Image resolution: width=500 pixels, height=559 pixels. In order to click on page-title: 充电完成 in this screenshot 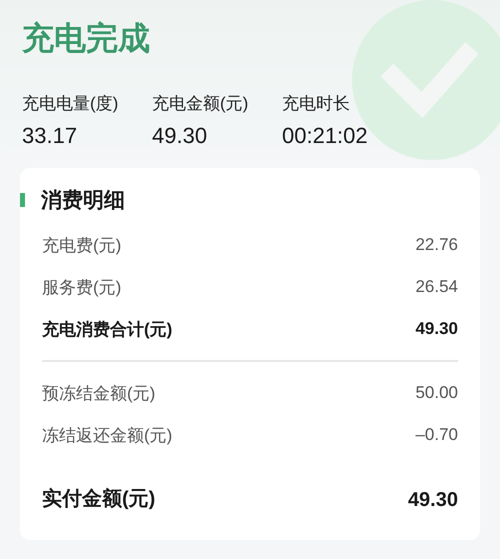, I will do `click(86, 38)`.